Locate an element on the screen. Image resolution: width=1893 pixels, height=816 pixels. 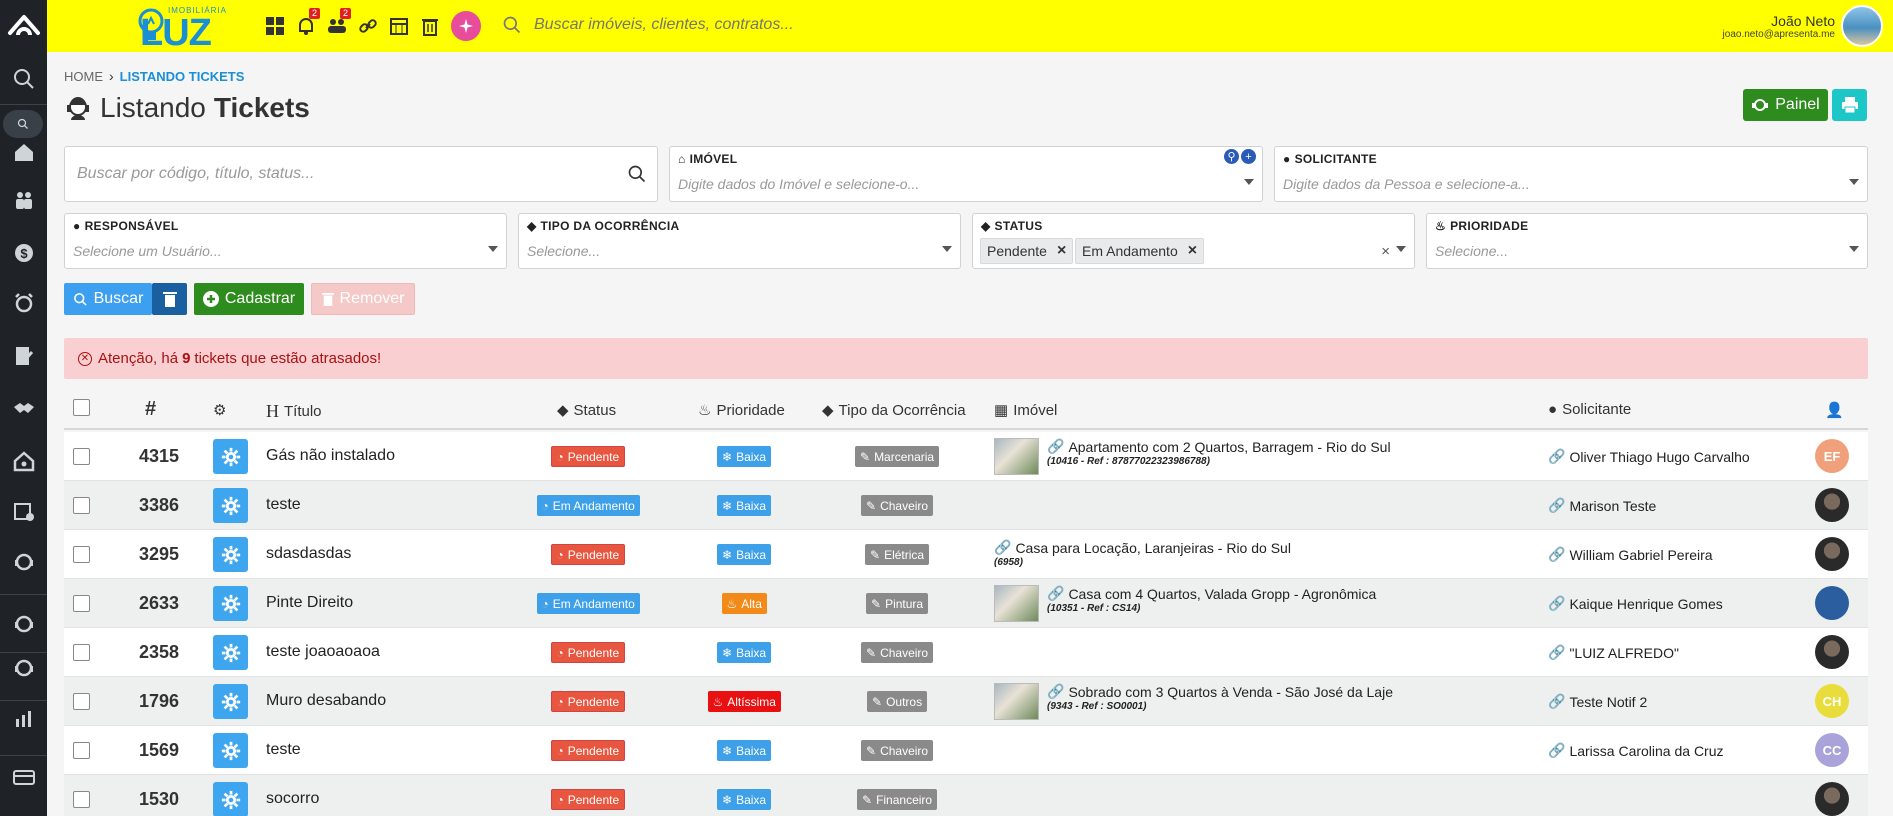
ticket-id: 2633 is located at coordinates (159, 603).